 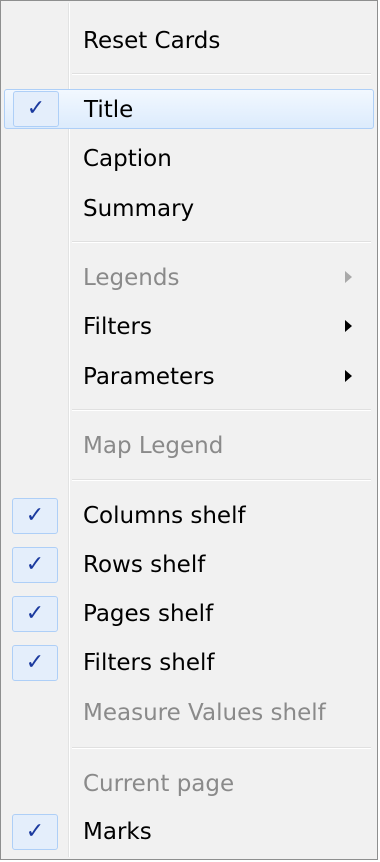 I want to click on menu-item-map-legend: Map Legend, so click(x=189, y=446).